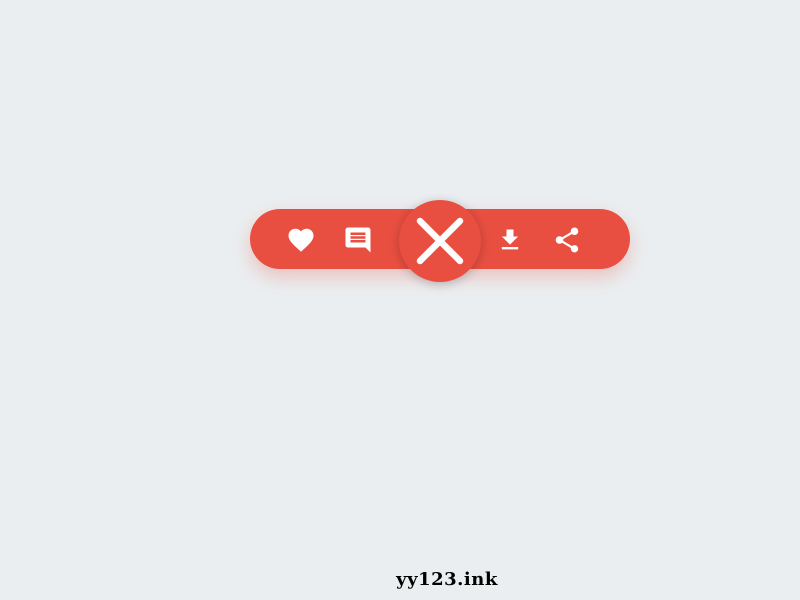  I want to click on comment-button, so click(358, 240).